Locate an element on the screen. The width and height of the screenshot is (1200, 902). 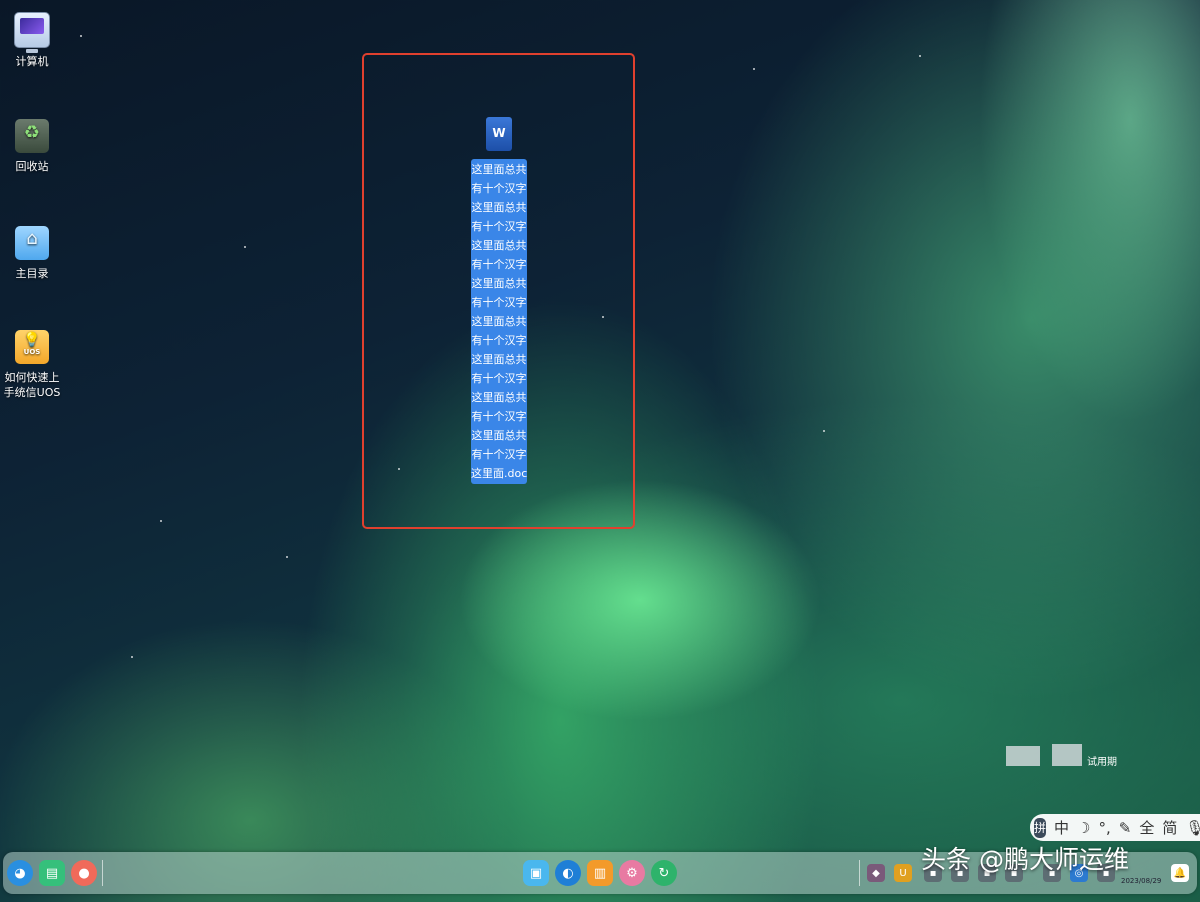
multitask-icon: ▤ is located at coordinates (52, 873).